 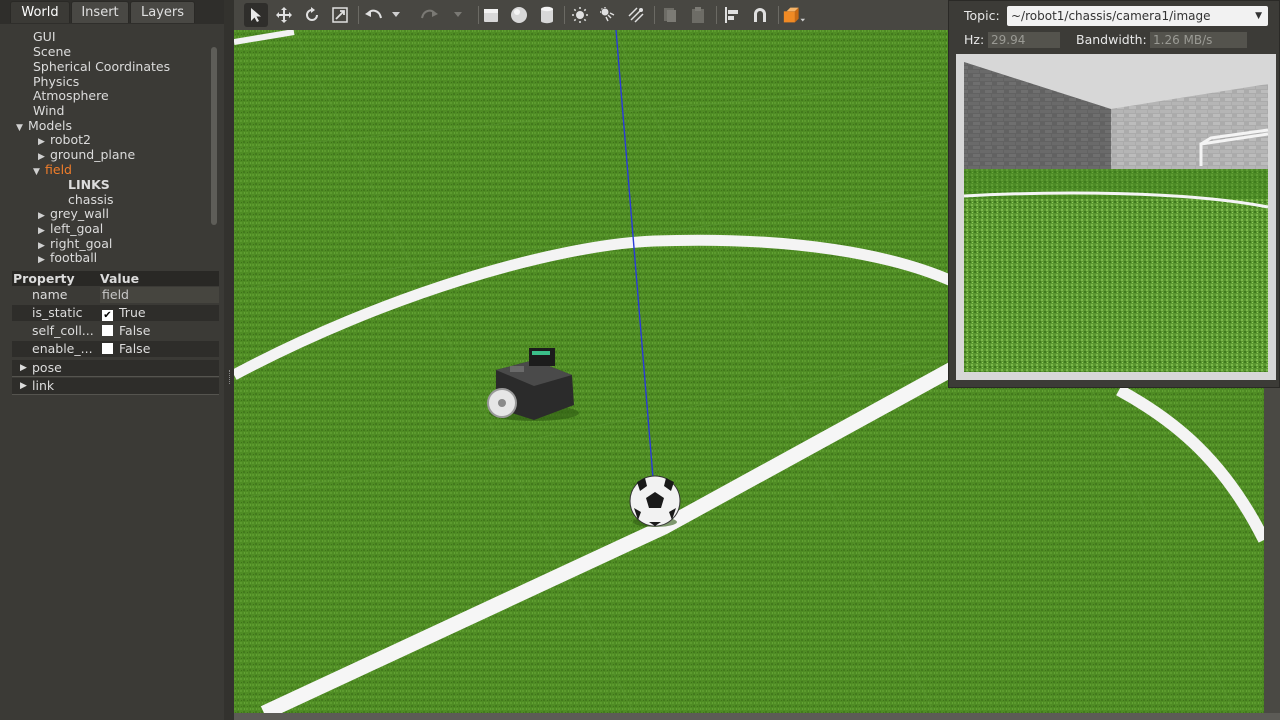 What do you see at coordinates (79, 213) in the screenshot?
I see `tree-item-label: grey_wall` at bounding box center [79, 213].